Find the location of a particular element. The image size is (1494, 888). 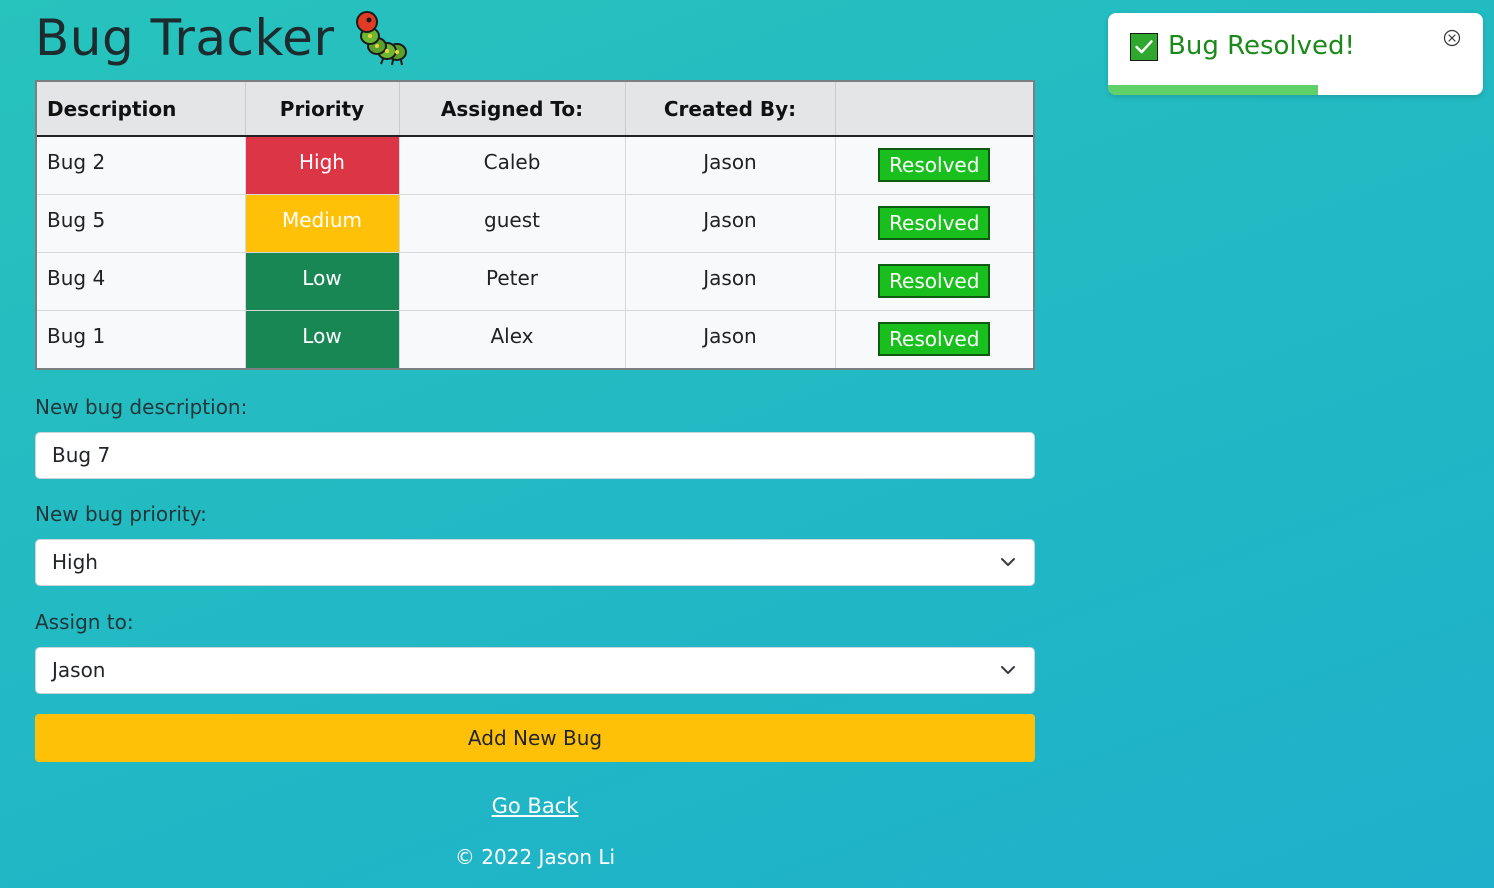

toast-progress-bar is located at coordinates (1213, 90).